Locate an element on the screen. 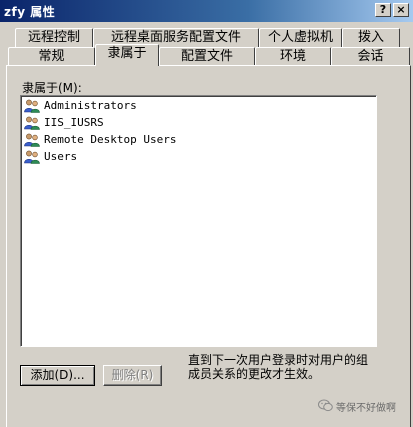 The width and height of the screenshot is (413, 427). watermark-text: 等保不好做啊 is located at coordinates (366, 408).